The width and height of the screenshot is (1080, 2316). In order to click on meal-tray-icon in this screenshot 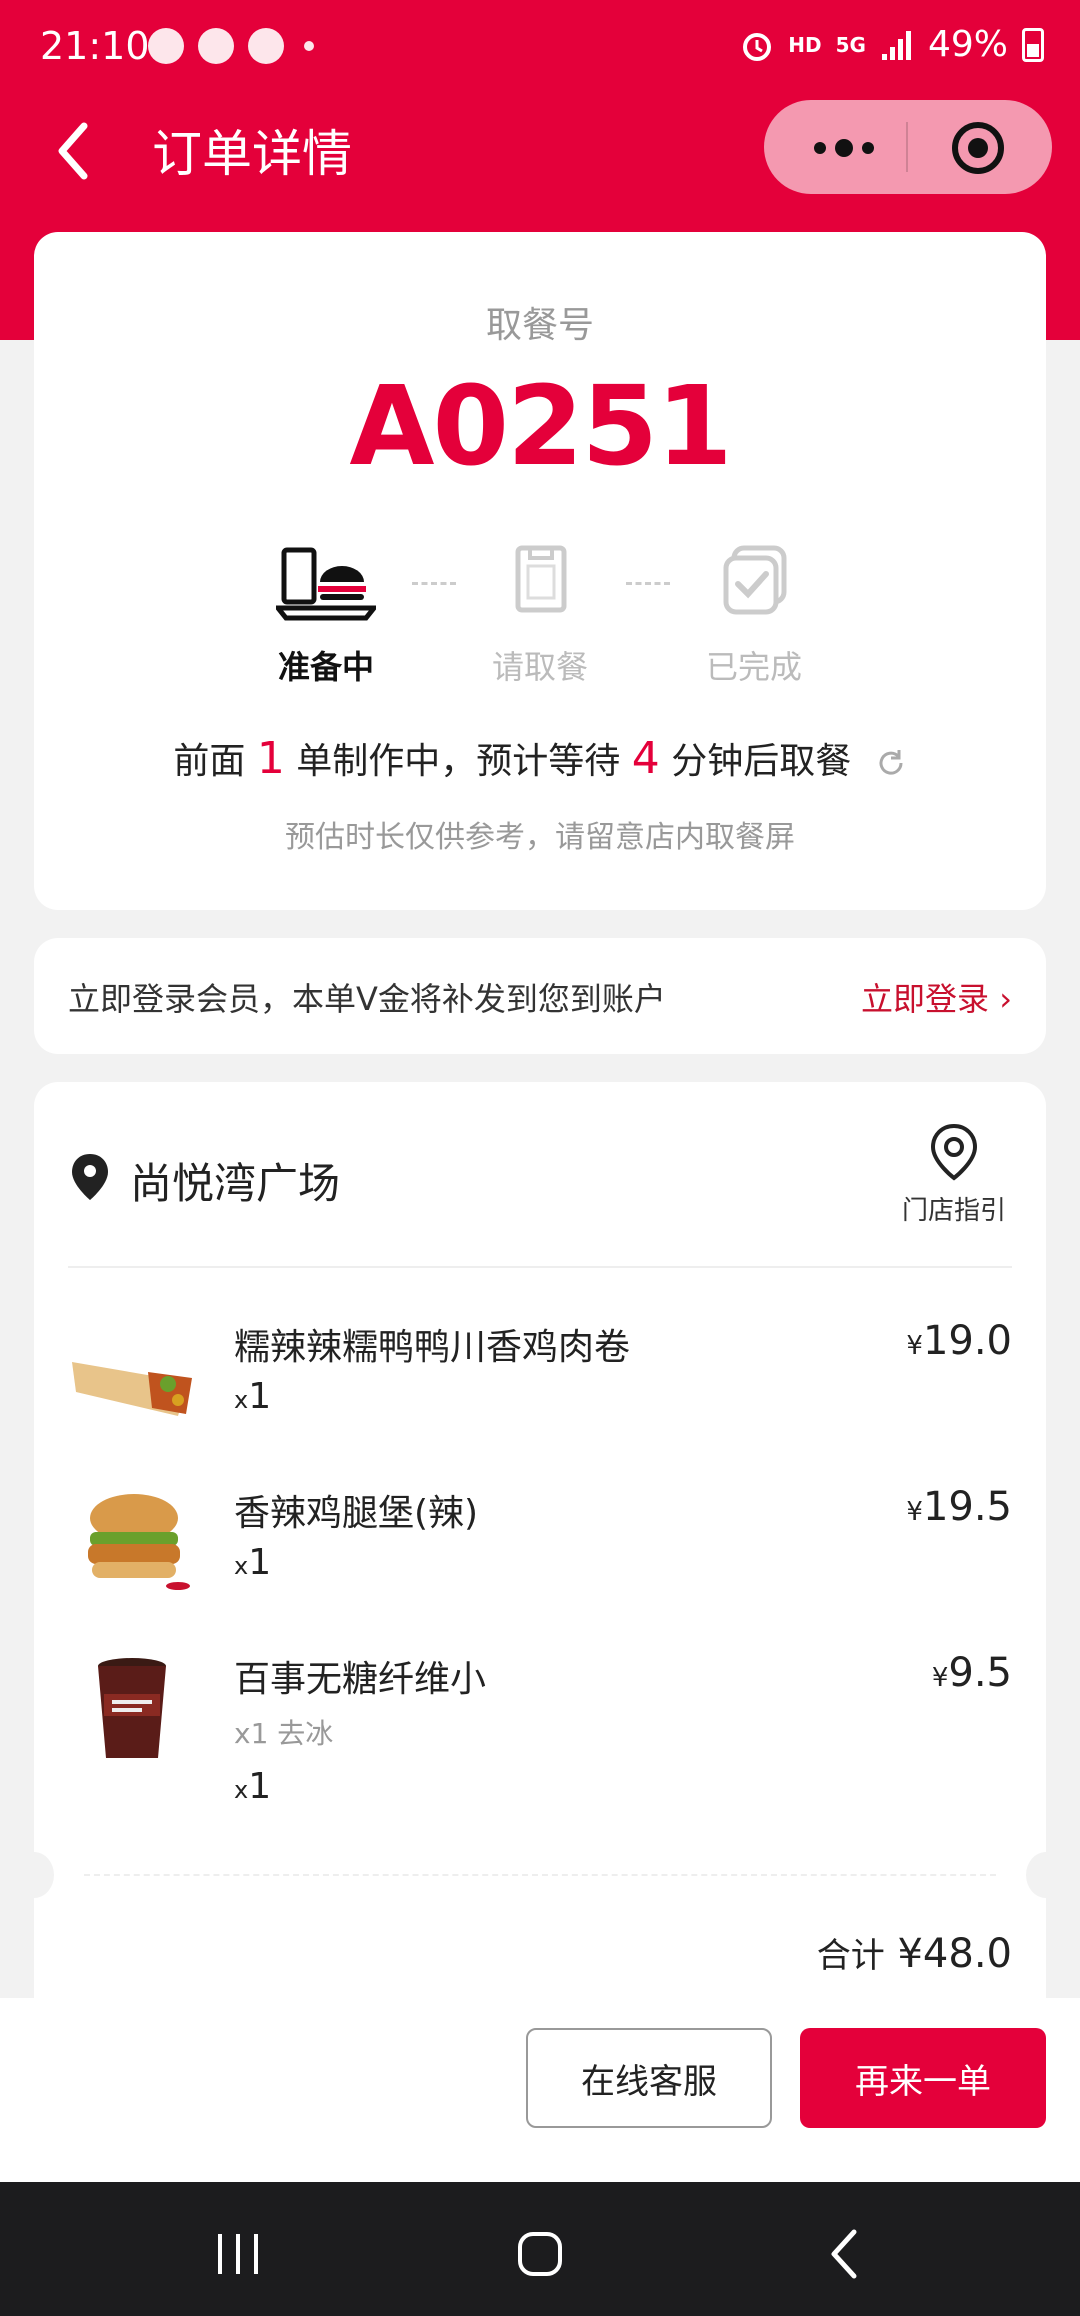, I will do `click(326, 584)`.